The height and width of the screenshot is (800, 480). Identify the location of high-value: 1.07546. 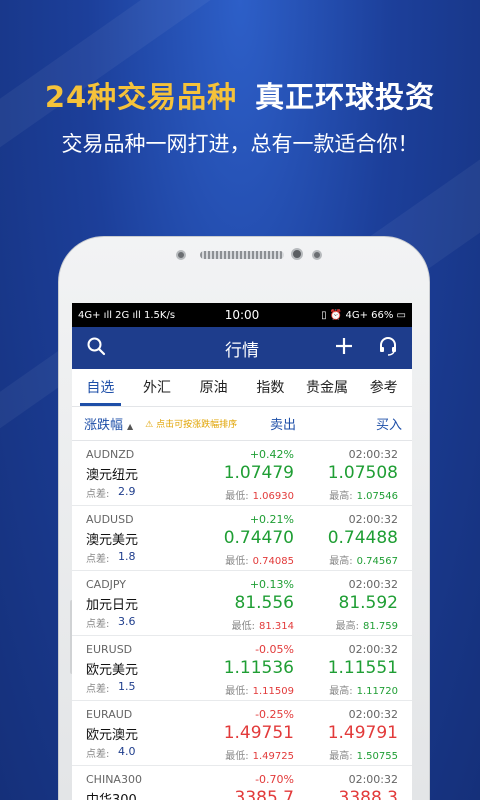
(377, 496).